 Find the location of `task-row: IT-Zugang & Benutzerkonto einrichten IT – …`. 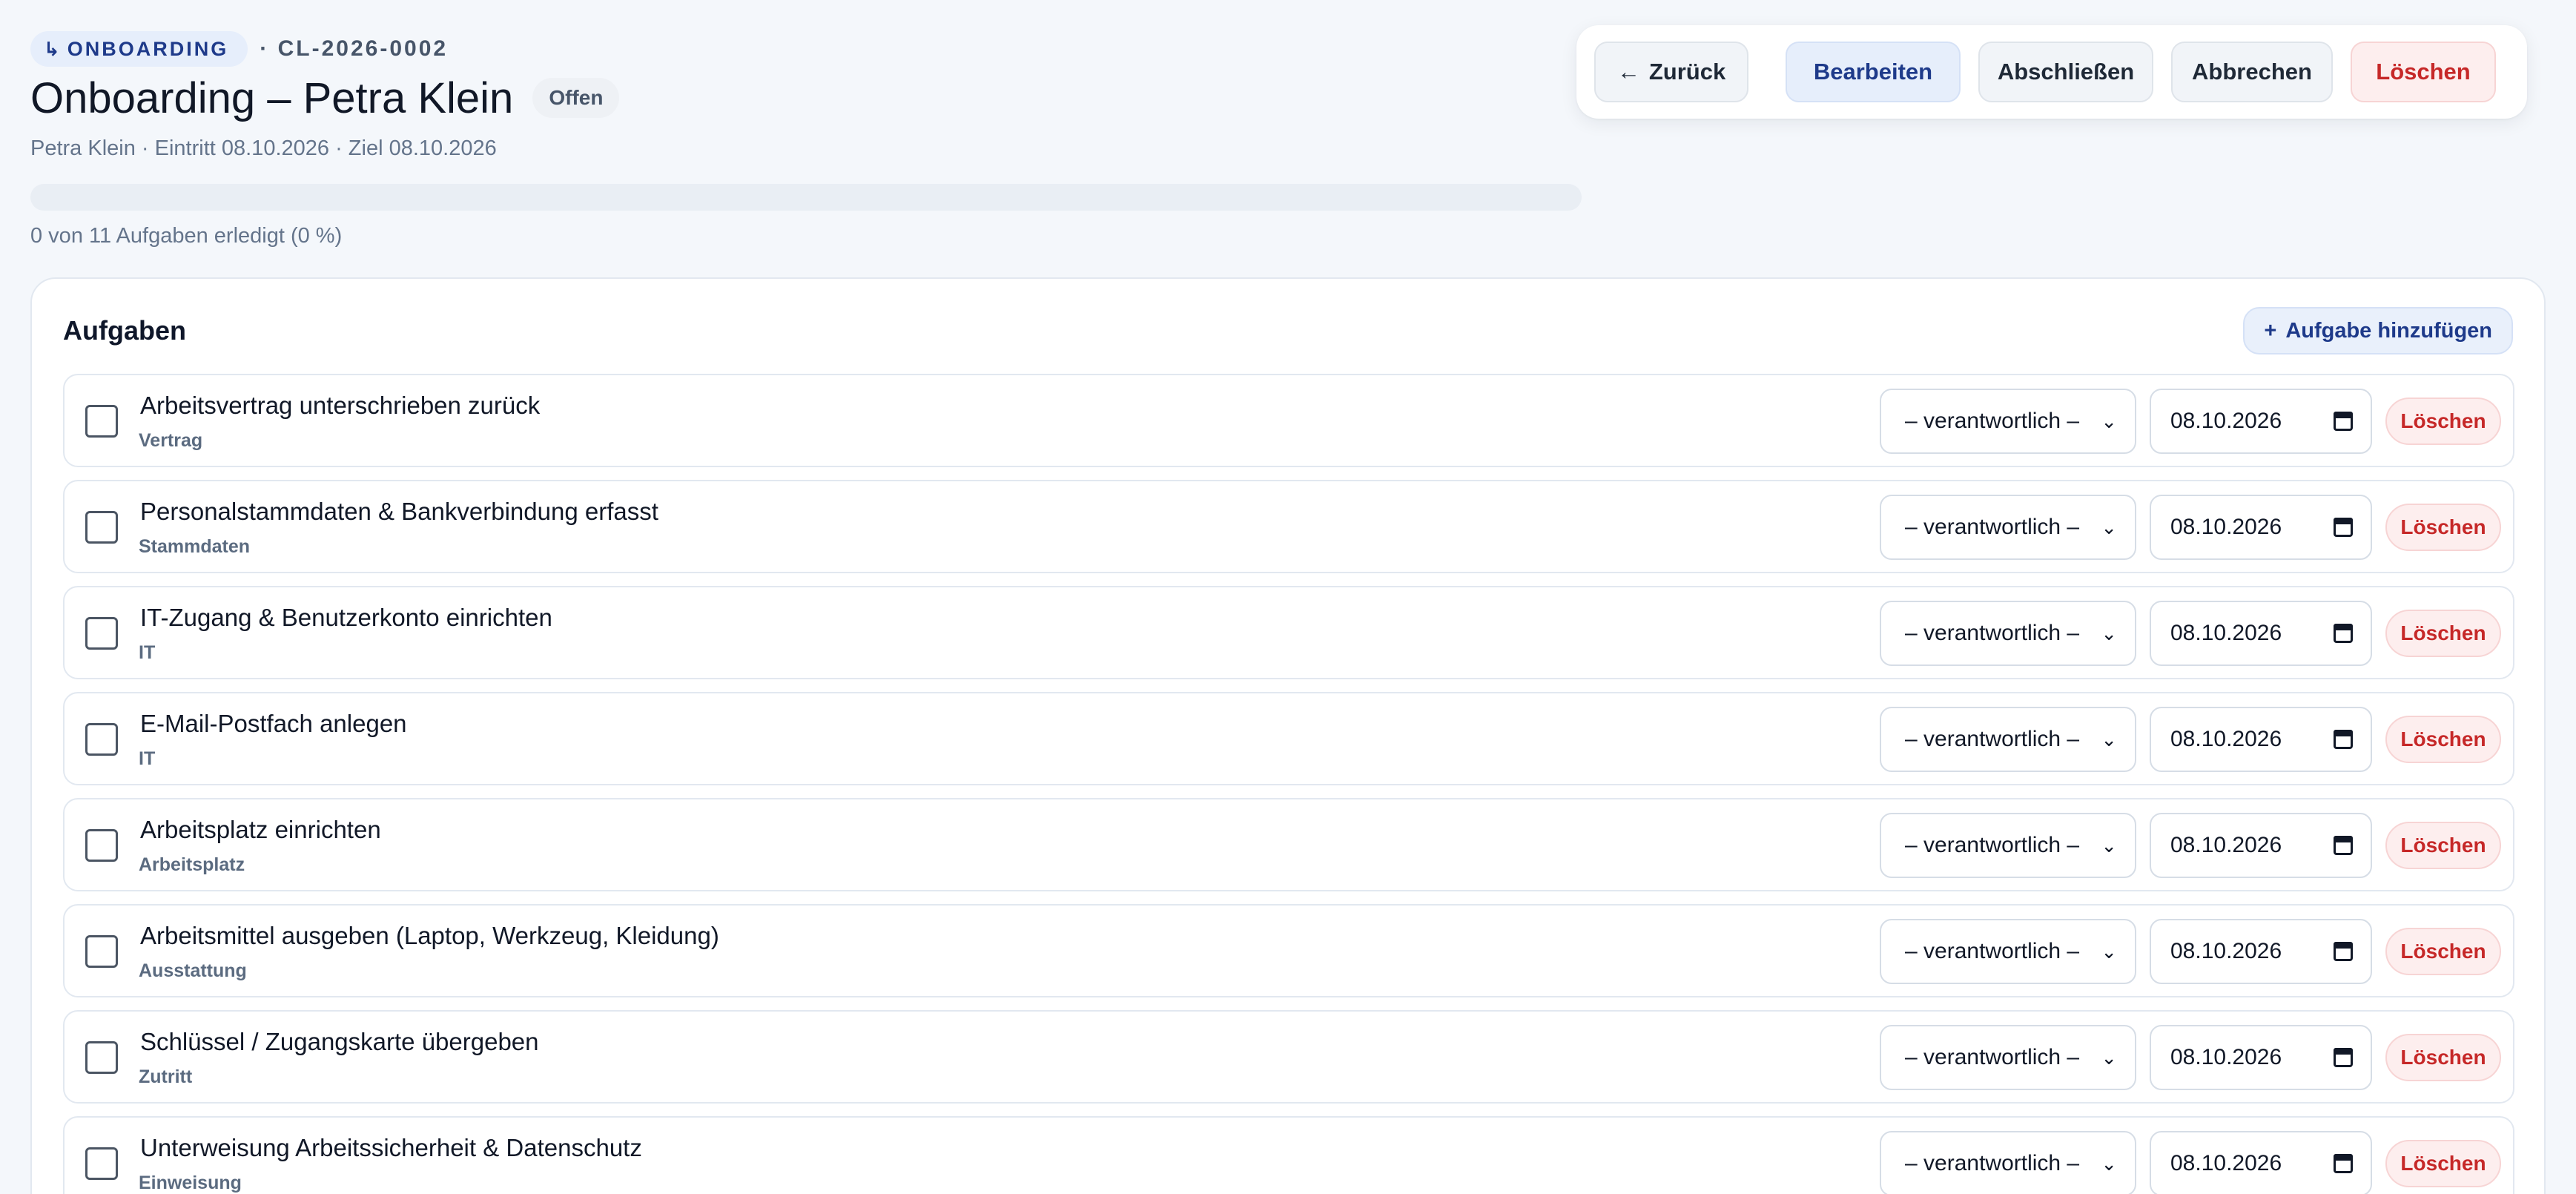

task-row: IT-Zugang & Benutzerkonto einrichten IT – … is located at coordinates (1288, 632).